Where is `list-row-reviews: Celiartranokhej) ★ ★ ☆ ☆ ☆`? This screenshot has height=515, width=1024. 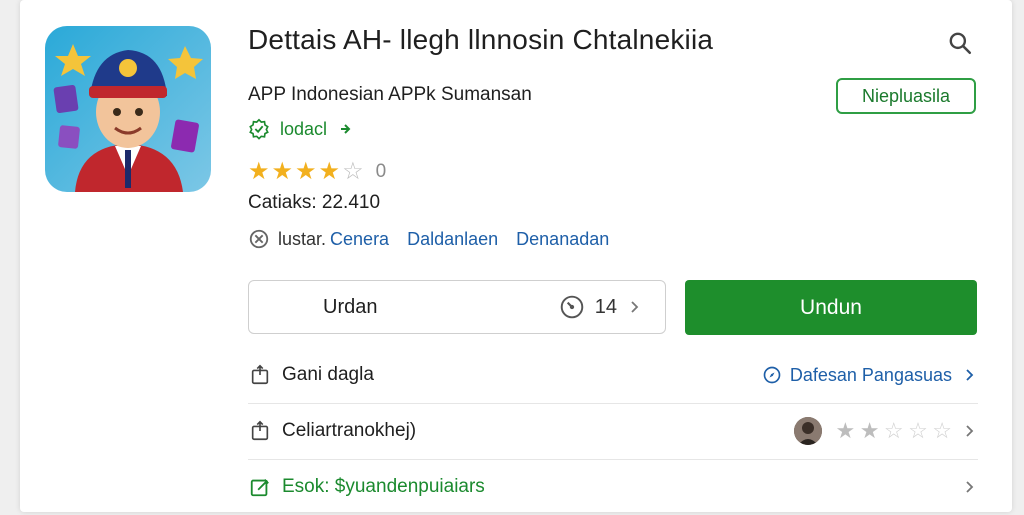 list-row-reviews: Celiartranokhej) ★ ★ ☆ ☆ ☆ is located at coordinates (613, 431).